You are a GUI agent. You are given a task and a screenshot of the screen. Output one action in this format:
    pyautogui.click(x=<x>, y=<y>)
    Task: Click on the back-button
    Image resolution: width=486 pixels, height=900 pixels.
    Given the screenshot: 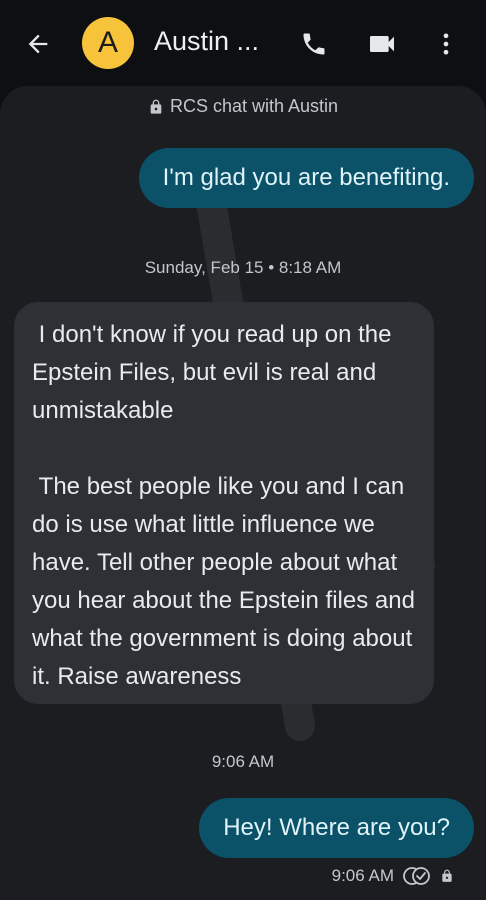 What is the action you would take?
    pyautogui.click(x=38, y=44)
    